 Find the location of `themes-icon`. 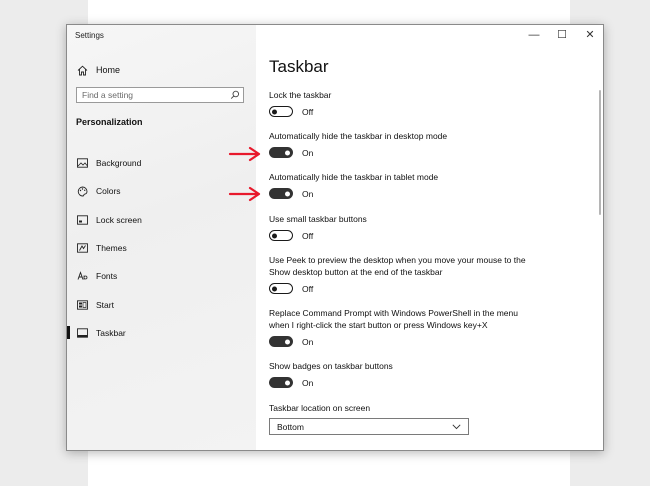

themes-icon is located at coordinates (82, 248).